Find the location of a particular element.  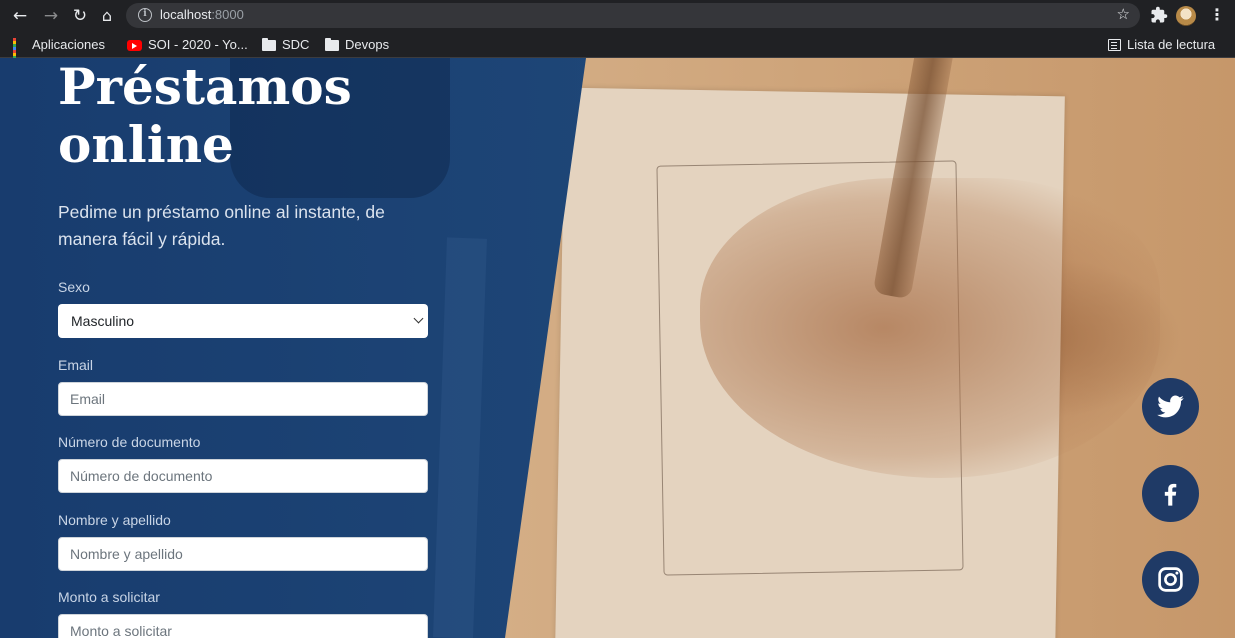

home-icon: ⌂ is located at coordinates (107, 16).